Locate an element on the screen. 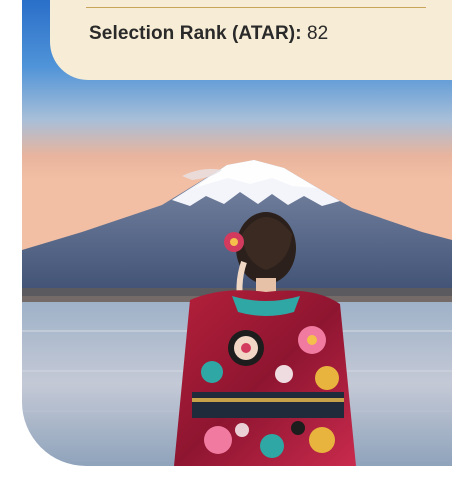  card-divider is located at coordinates (256, 7).